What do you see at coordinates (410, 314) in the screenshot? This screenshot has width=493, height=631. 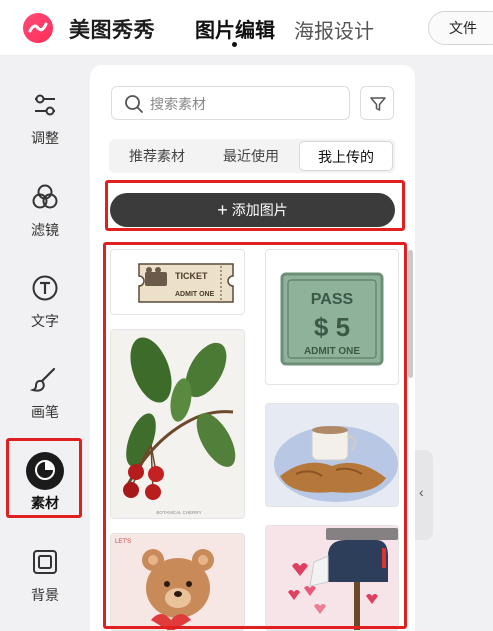 I see `panel-scrollbar` at bounding box center [410, 314].